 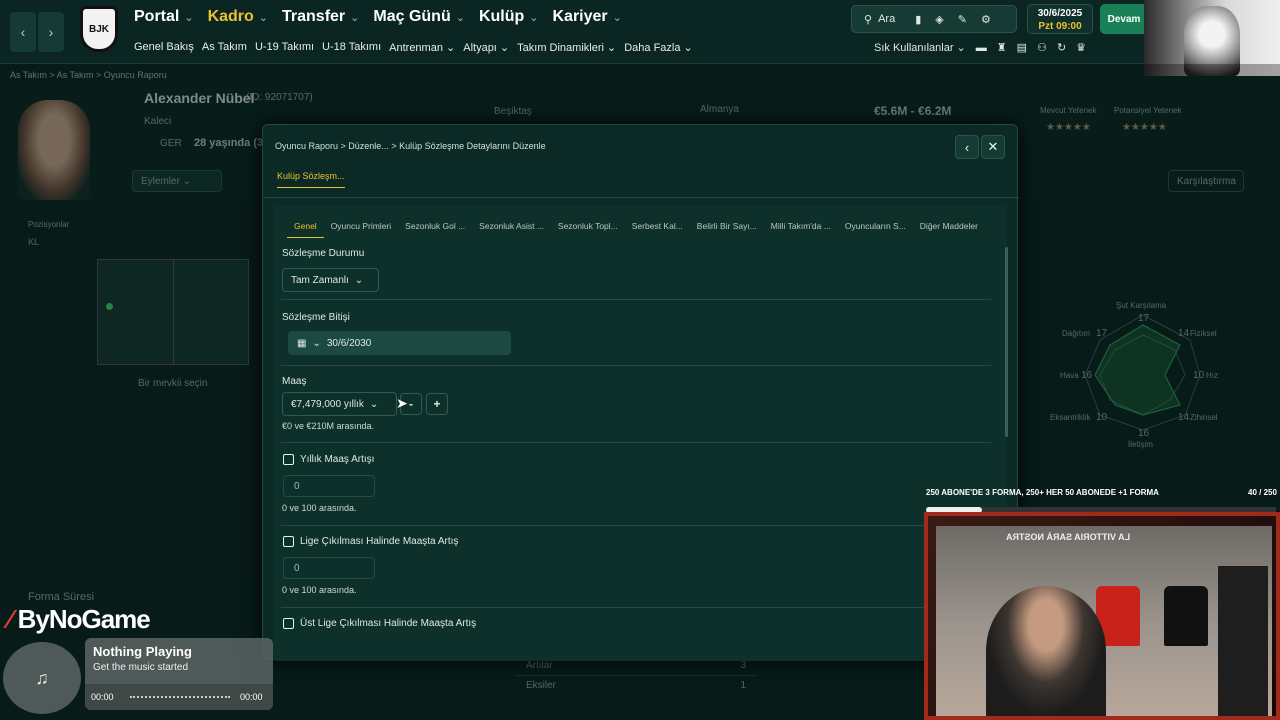 I want to click on top-league-raise-label: Üst Lige Çıkılması Halinde Maaşta Artış, so click(x=388, y=623).